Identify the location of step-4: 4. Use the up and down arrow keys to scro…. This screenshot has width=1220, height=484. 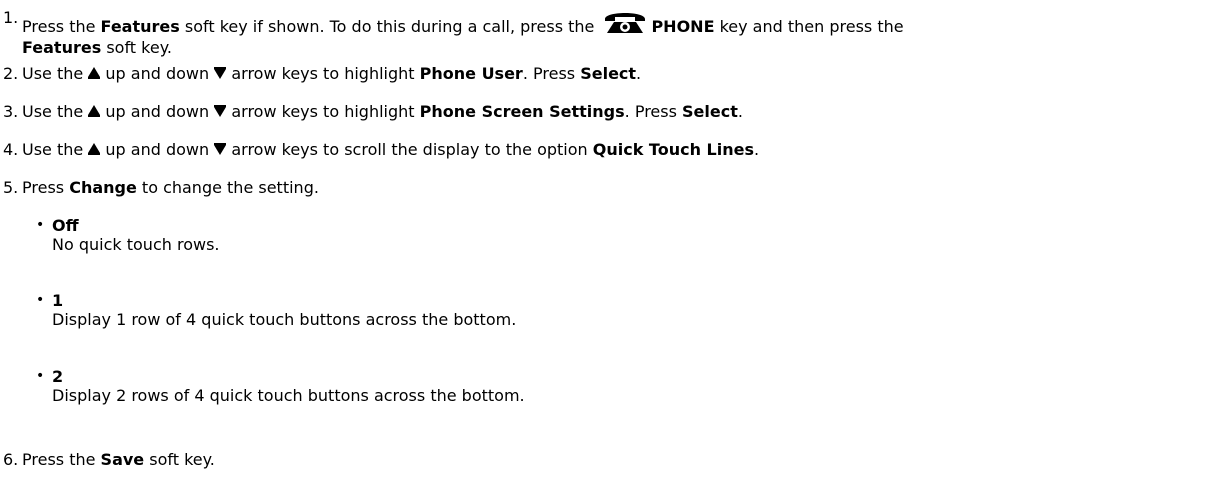
(607, 149).